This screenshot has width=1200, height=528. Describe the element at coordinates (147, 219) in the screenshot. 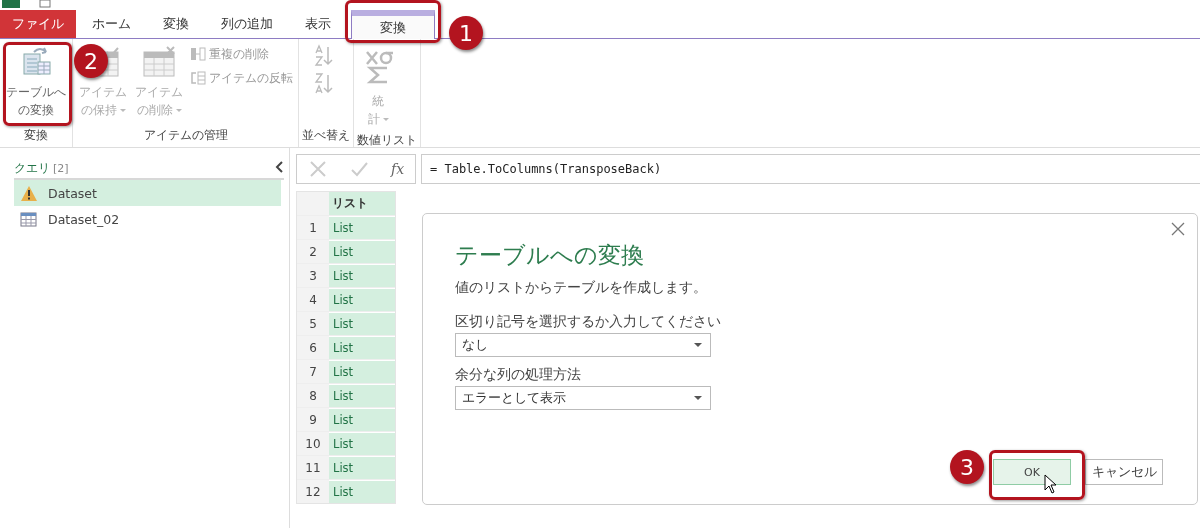

I see `query-item: Dataset_02` at that location.